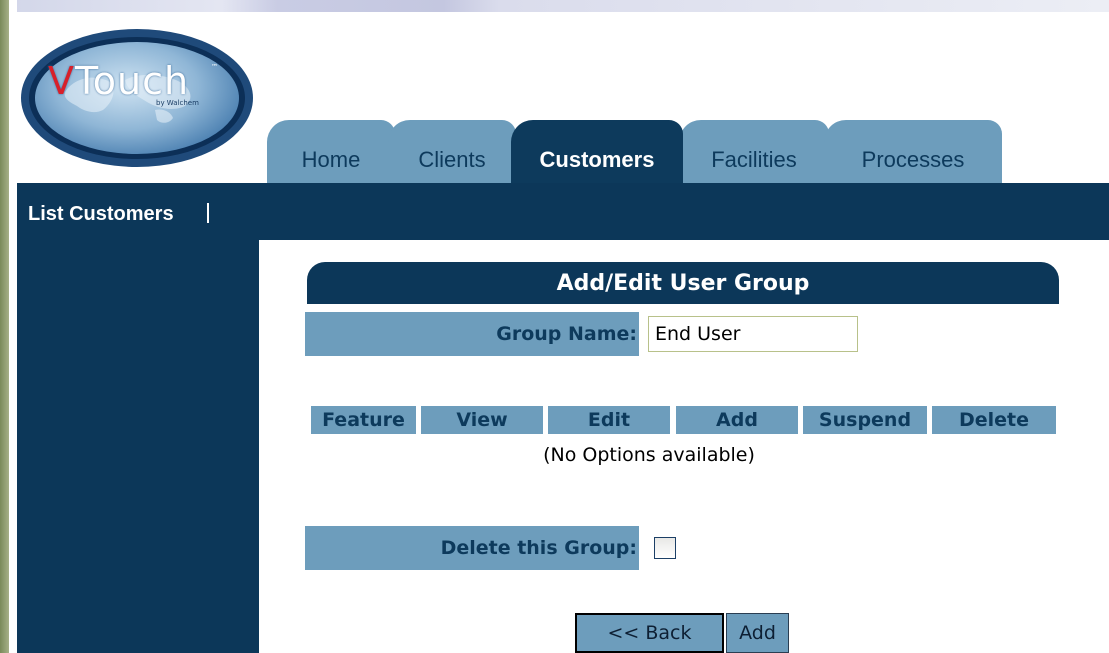  Describe the element at coordinates (132, 81) in the screenshot. I see `logo-touch-text: Touch` at that location.